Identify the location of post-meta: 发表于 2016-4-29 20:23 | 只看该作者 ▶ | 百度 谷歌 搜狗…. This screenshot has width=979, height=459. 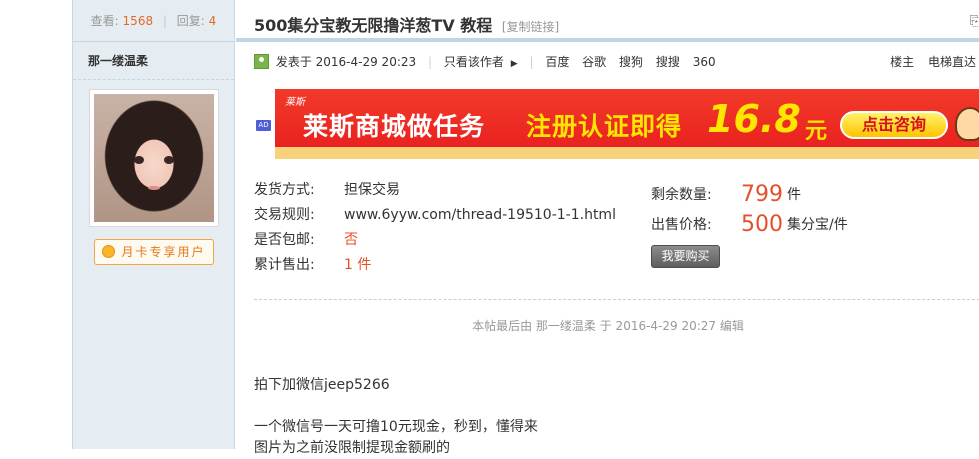
(616, 62).